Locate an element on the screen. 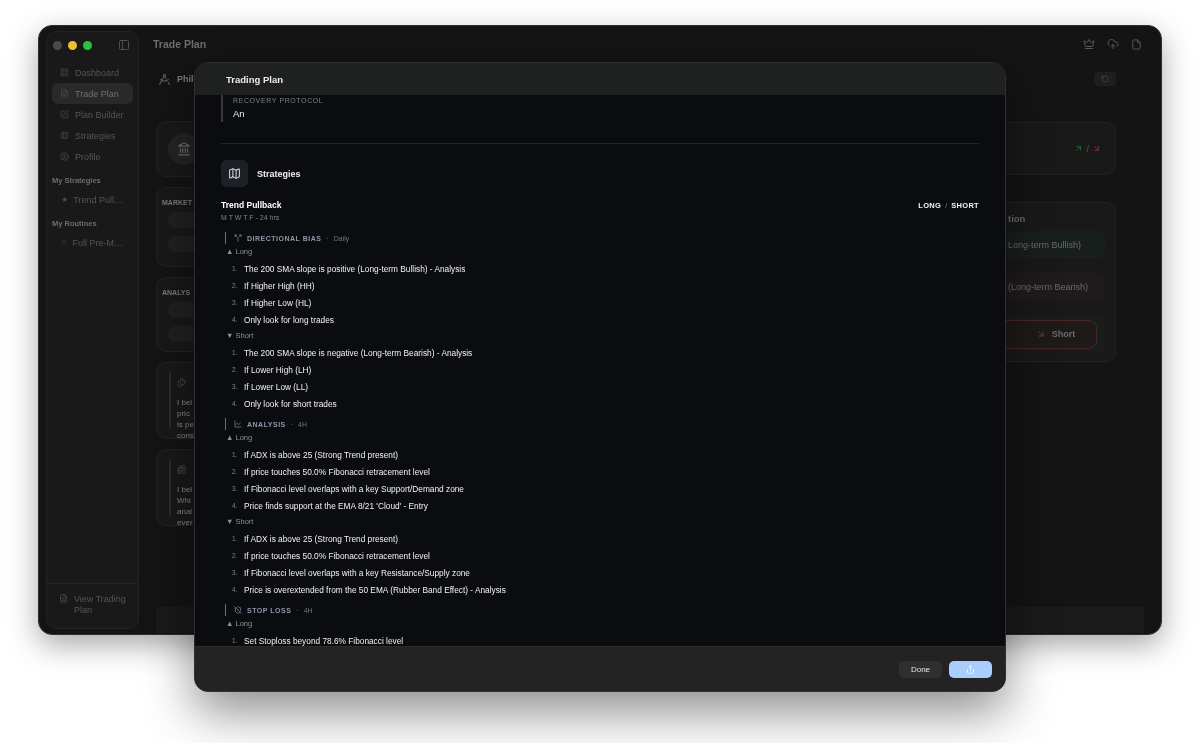 The width and height of the screenshot is (1200, 743). grid-icon is located at coordinates (64, 72).